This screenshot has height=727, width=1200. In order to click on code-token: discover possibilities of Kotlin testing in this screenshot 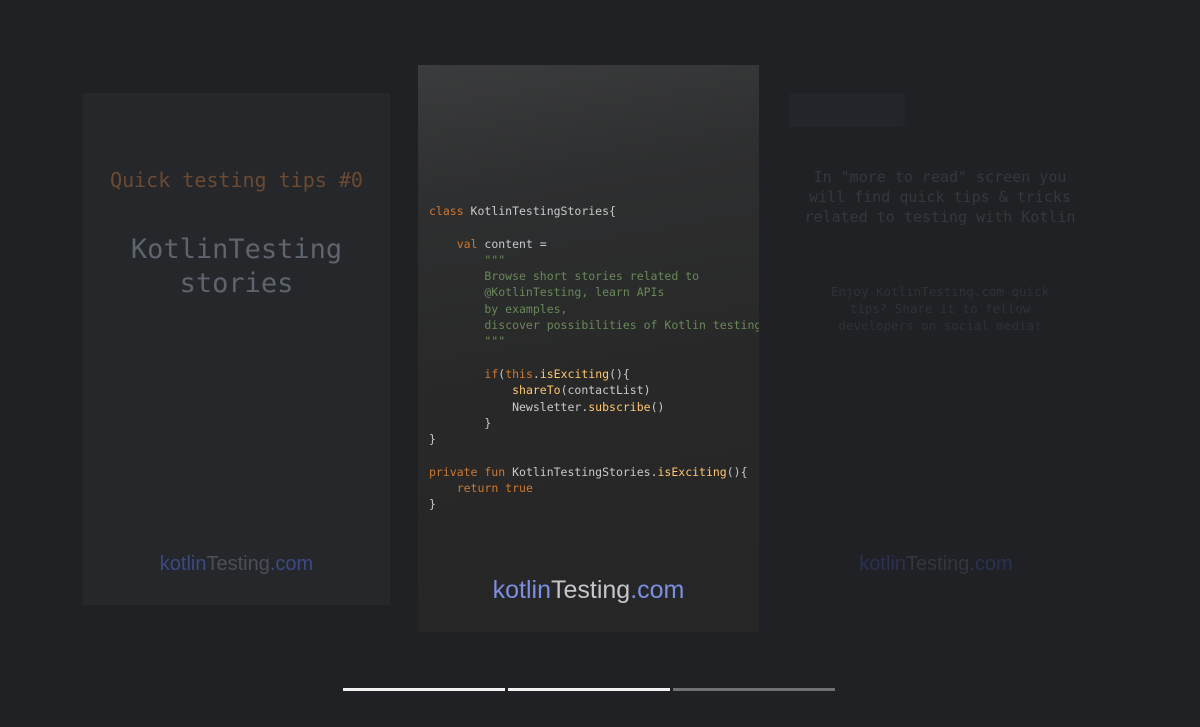, I will do `click(594, 325)`.